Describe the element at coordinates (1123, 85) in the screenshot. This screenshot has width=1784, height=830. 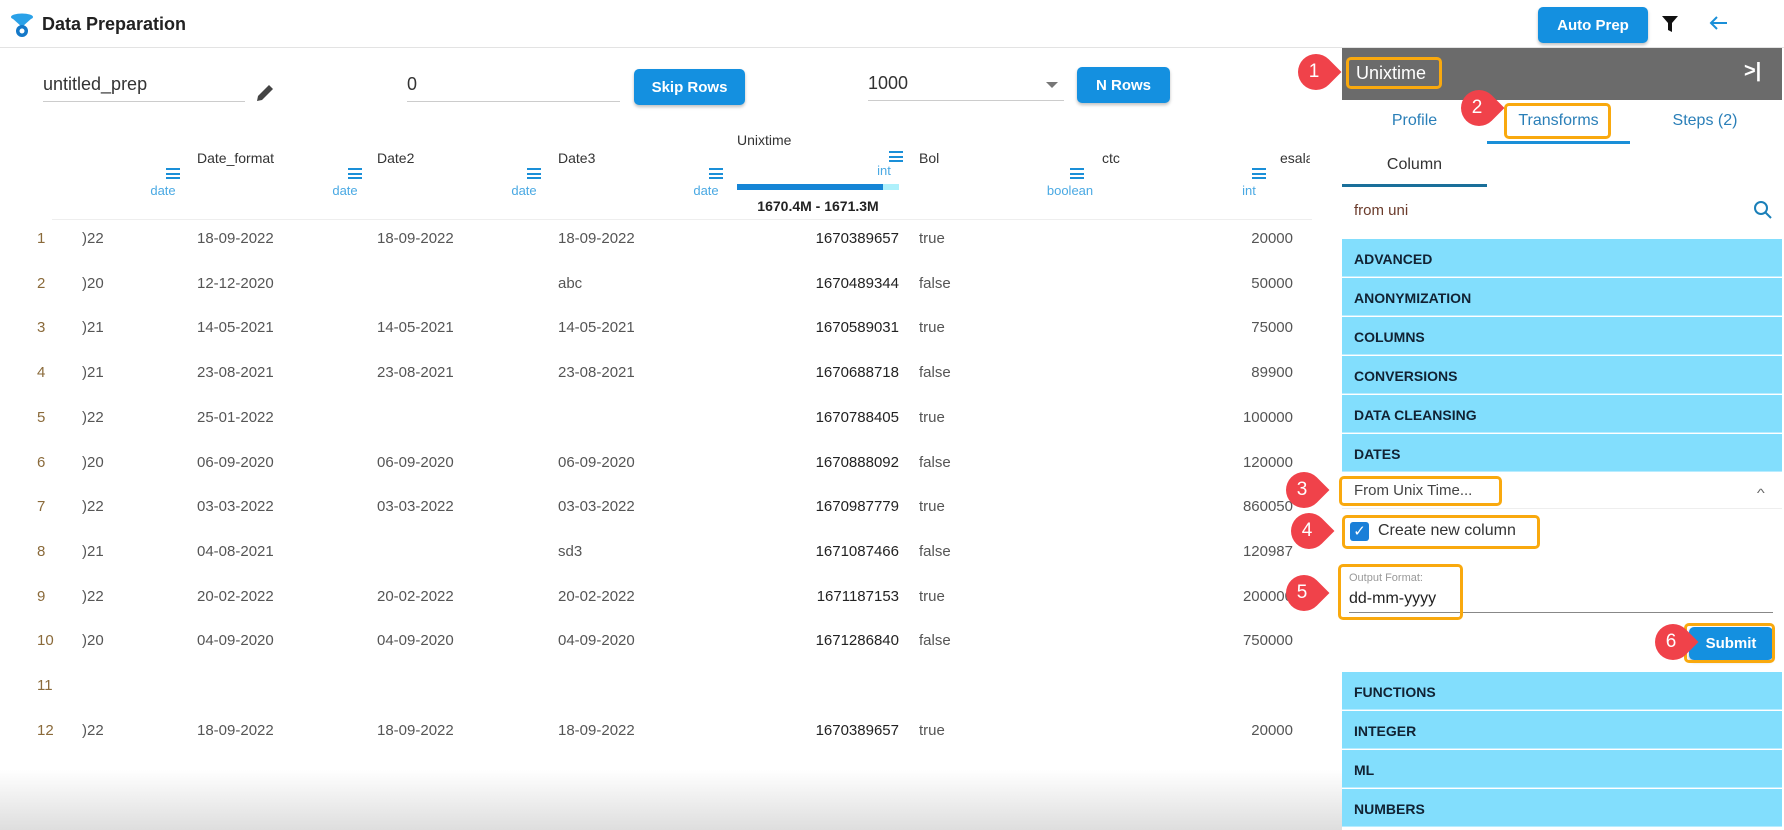
I see `n-rows-button: N Rows` at that location.